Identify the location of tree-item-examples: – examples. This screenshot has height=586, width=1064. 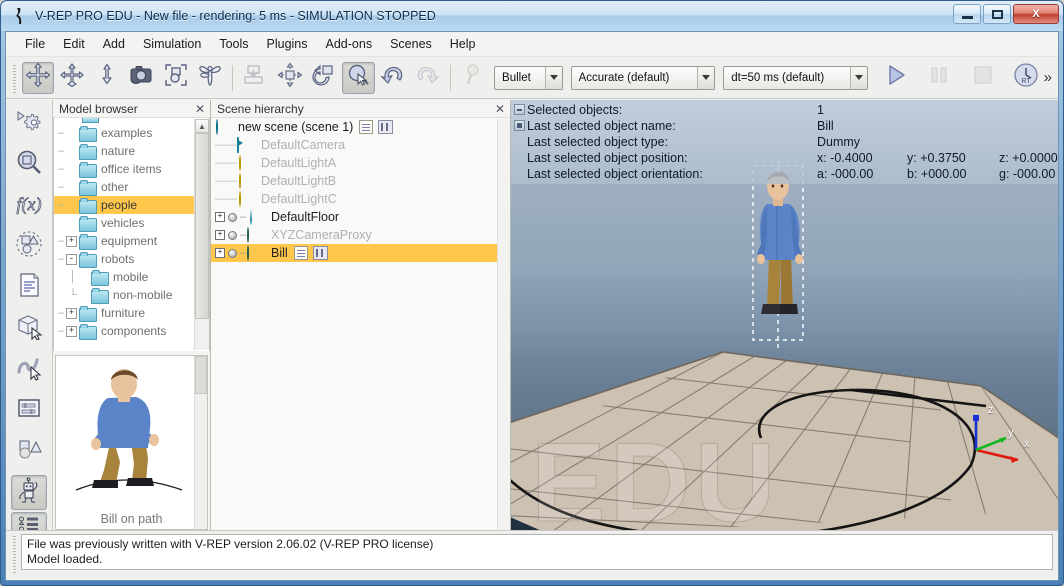
(131, 133).